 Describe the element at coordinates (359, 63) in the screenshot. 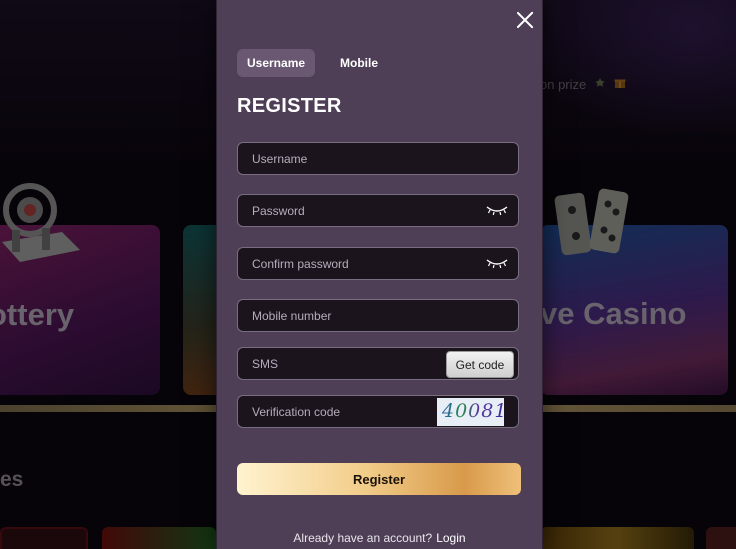

I see `tab-mobile: Mobile` at that location.